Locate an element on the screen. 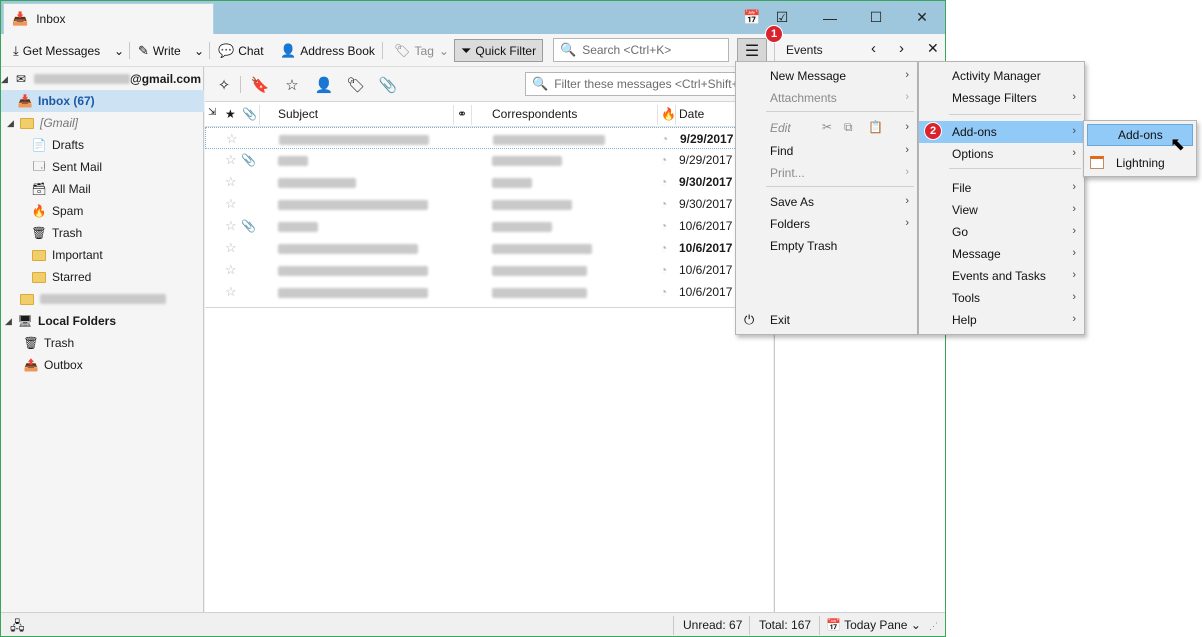 The image size is (1202, 637). menu-tools: Tools › is located at coordinates (1001, 298).